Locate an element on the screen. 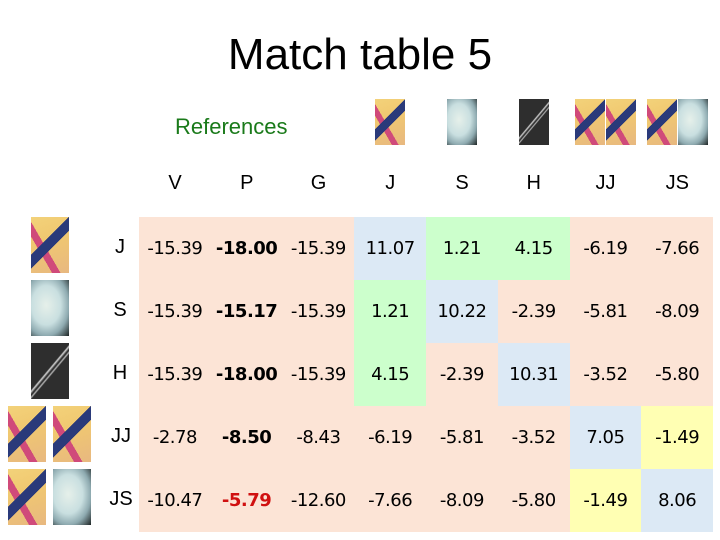  table-cell-h-js: -5.80 is located at coordinates (677, 374).